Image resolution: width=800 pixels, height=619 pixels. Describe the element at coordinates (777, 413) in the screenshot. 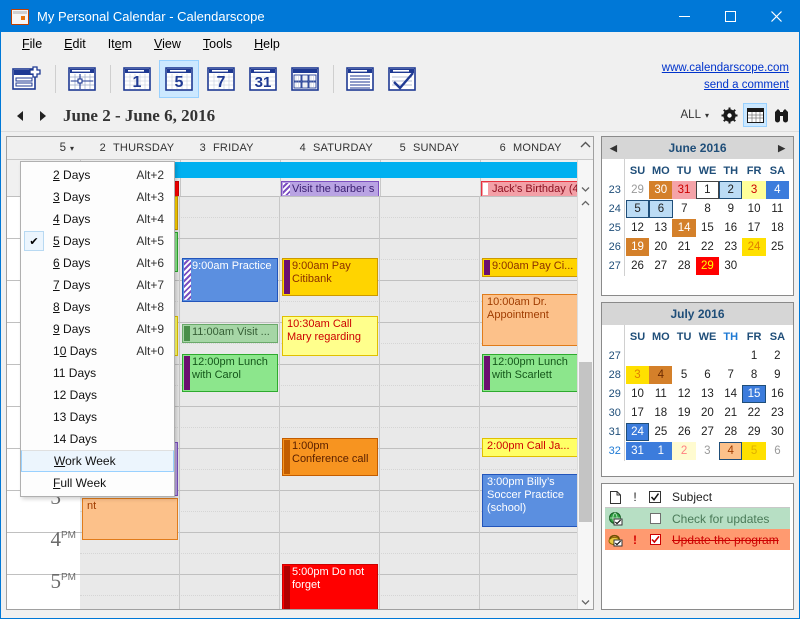

I see `mini-cal-day: 23` at that location.